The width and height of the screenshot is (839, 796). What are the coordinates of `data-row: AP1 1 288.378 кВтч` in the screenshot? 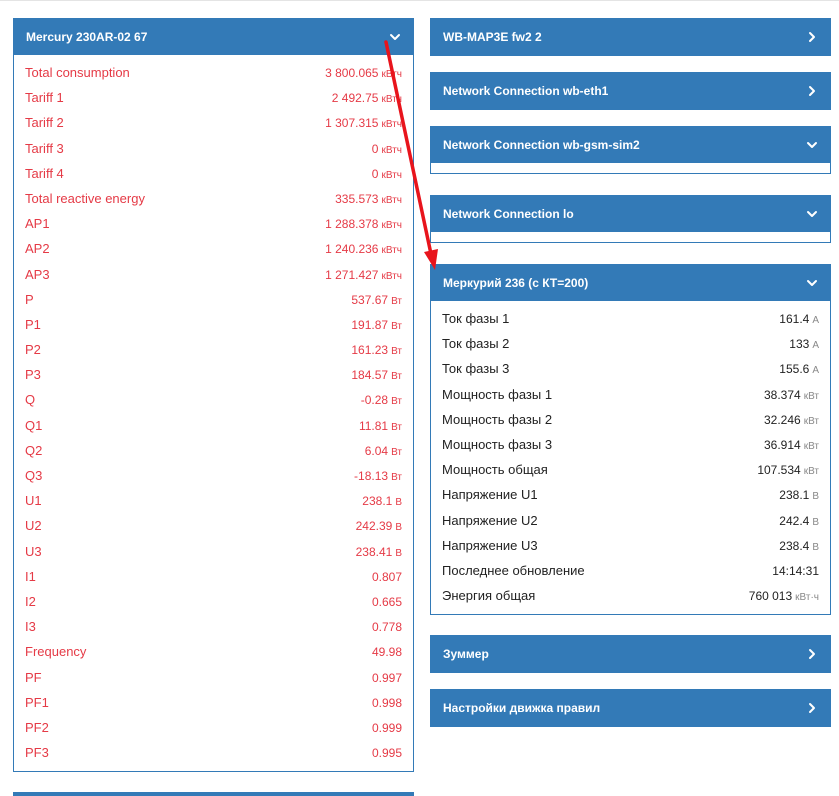 It's located at (213, 223).